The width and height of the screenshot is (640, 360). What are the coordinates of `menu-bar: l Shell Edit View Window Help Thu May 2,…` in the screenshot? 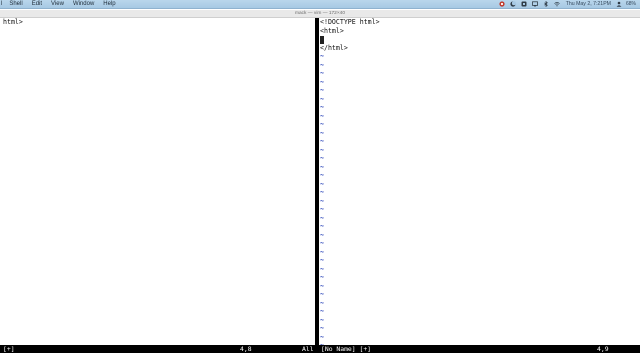 It's located at (320, 4).